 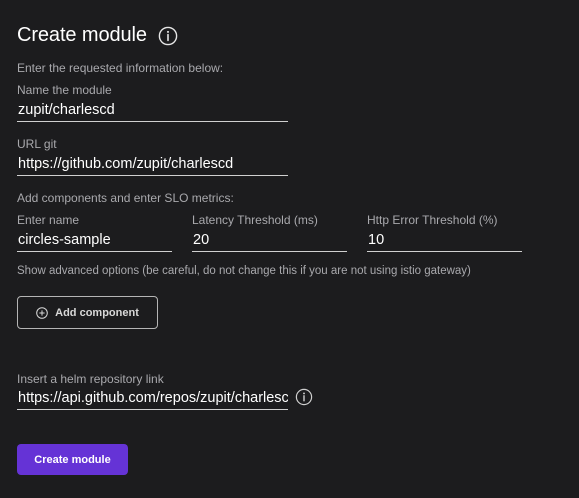 I want to click on helm-link-label: Insert a helm repository link, so click(x=90, y=379).